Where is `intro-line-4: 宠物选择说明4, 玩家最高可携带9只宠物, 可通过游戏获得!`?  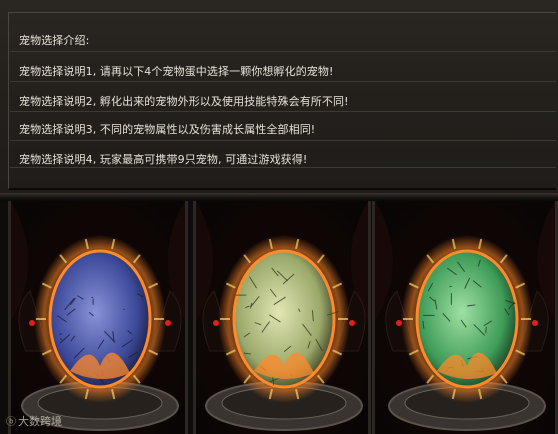 intro-line-4: 宠物选择说明4, 玩家最高可携带9只宠物, 可通过游戏获得! is located at coordinates (163, 159).